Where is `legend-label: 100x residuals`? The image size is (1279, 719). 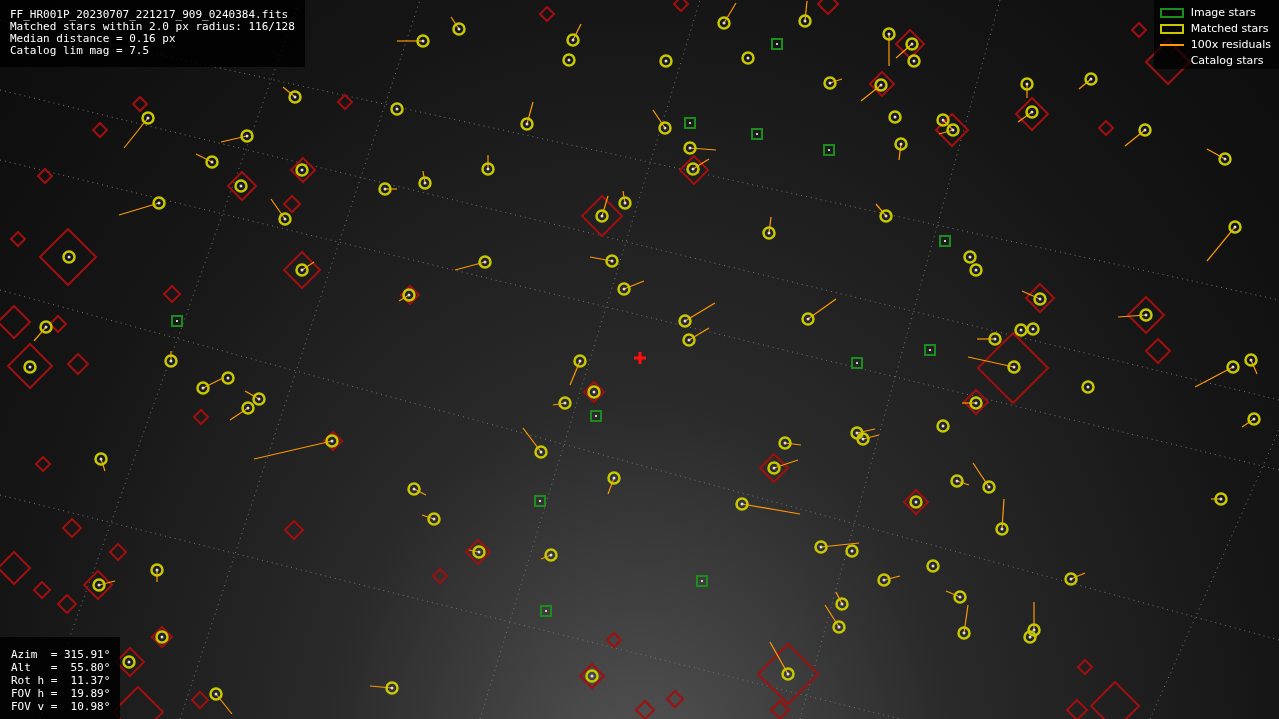 legend-label: 100x residuals is located at coordinates (1230, 44).